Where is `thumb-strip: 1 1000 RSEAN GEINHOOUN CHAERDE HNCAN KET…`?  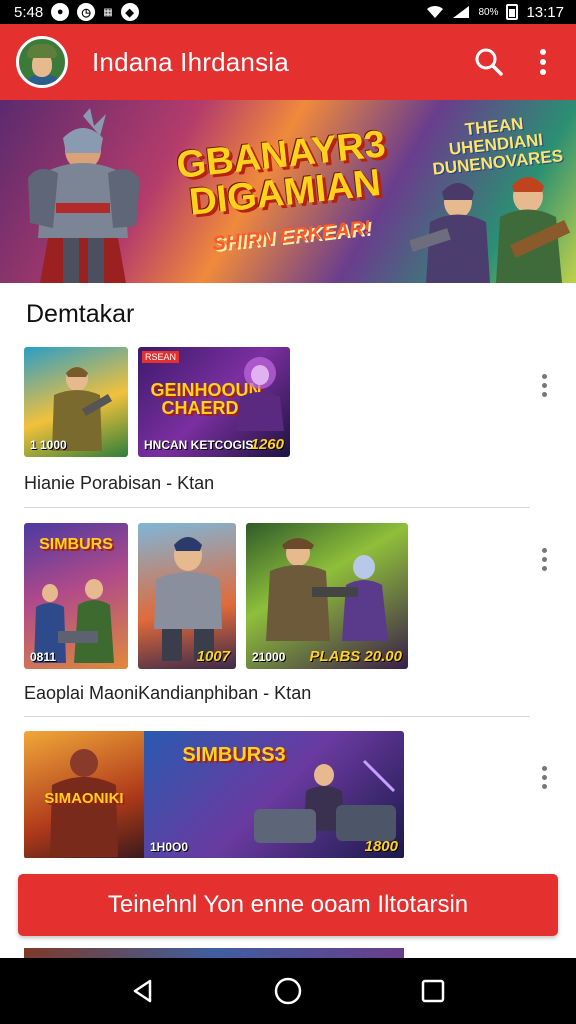
thumb-strip: 1 1000 RSEAN GEINHOOUN CHAERDE HNCAN KET… is located at coordinates (157, 402).